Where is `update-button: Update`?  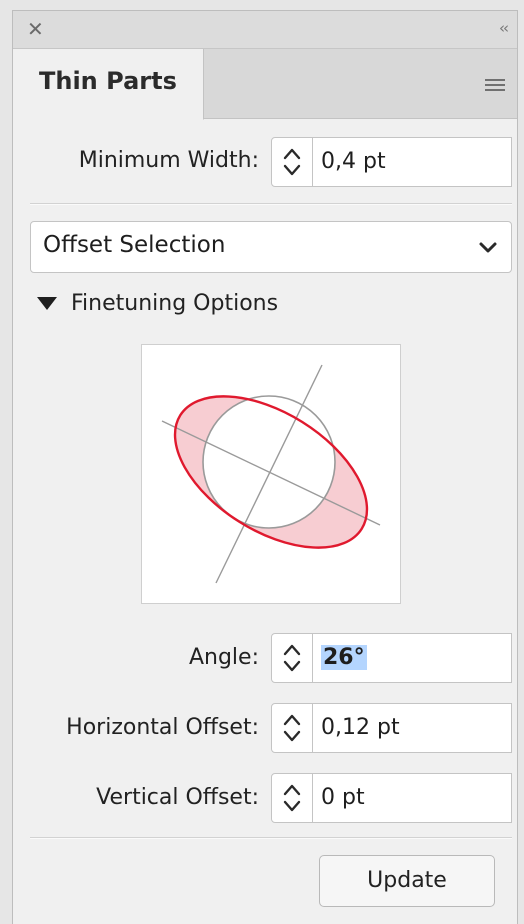
update-button: Update is located at coordinates (407, 881).